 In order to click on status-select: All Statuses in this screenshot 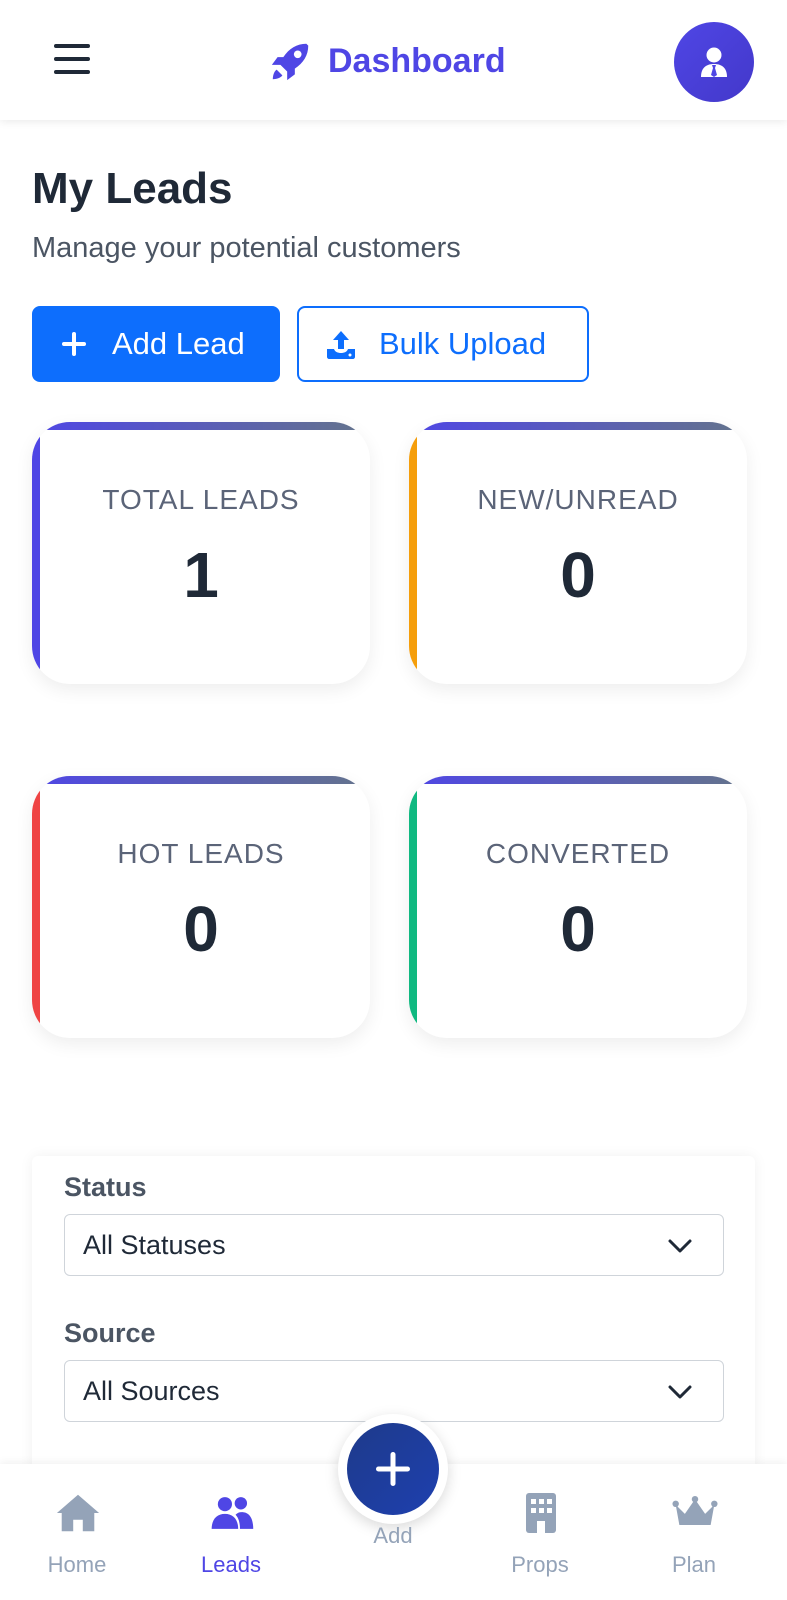, I will do `click(394, 1245)`.